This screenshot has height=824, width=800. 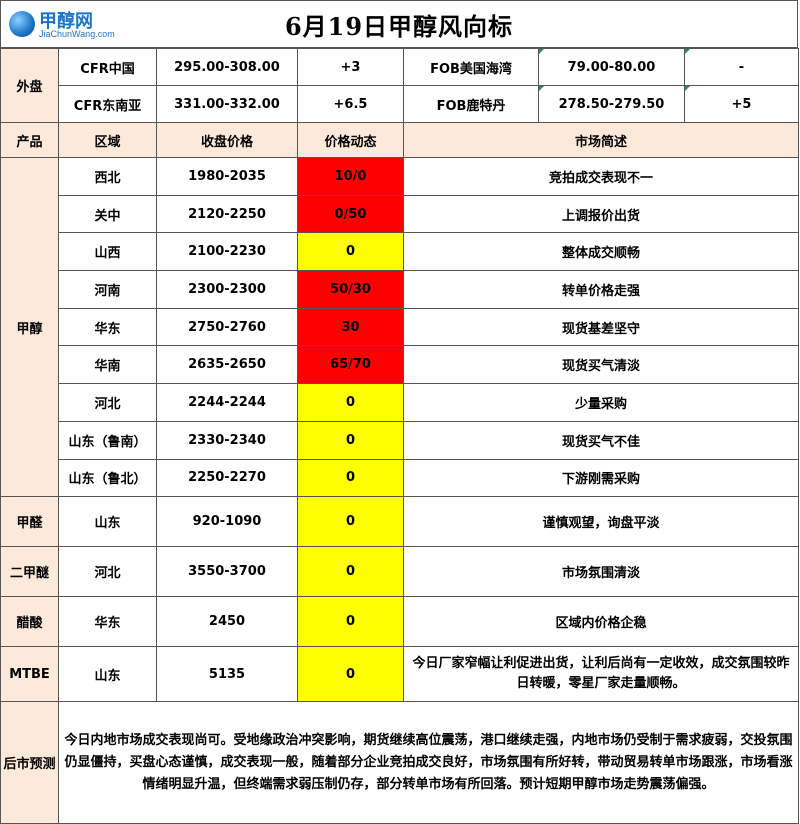 I want to click on market-brief-cell: 竞拍成交表现不一, so click(x=601, y=176).